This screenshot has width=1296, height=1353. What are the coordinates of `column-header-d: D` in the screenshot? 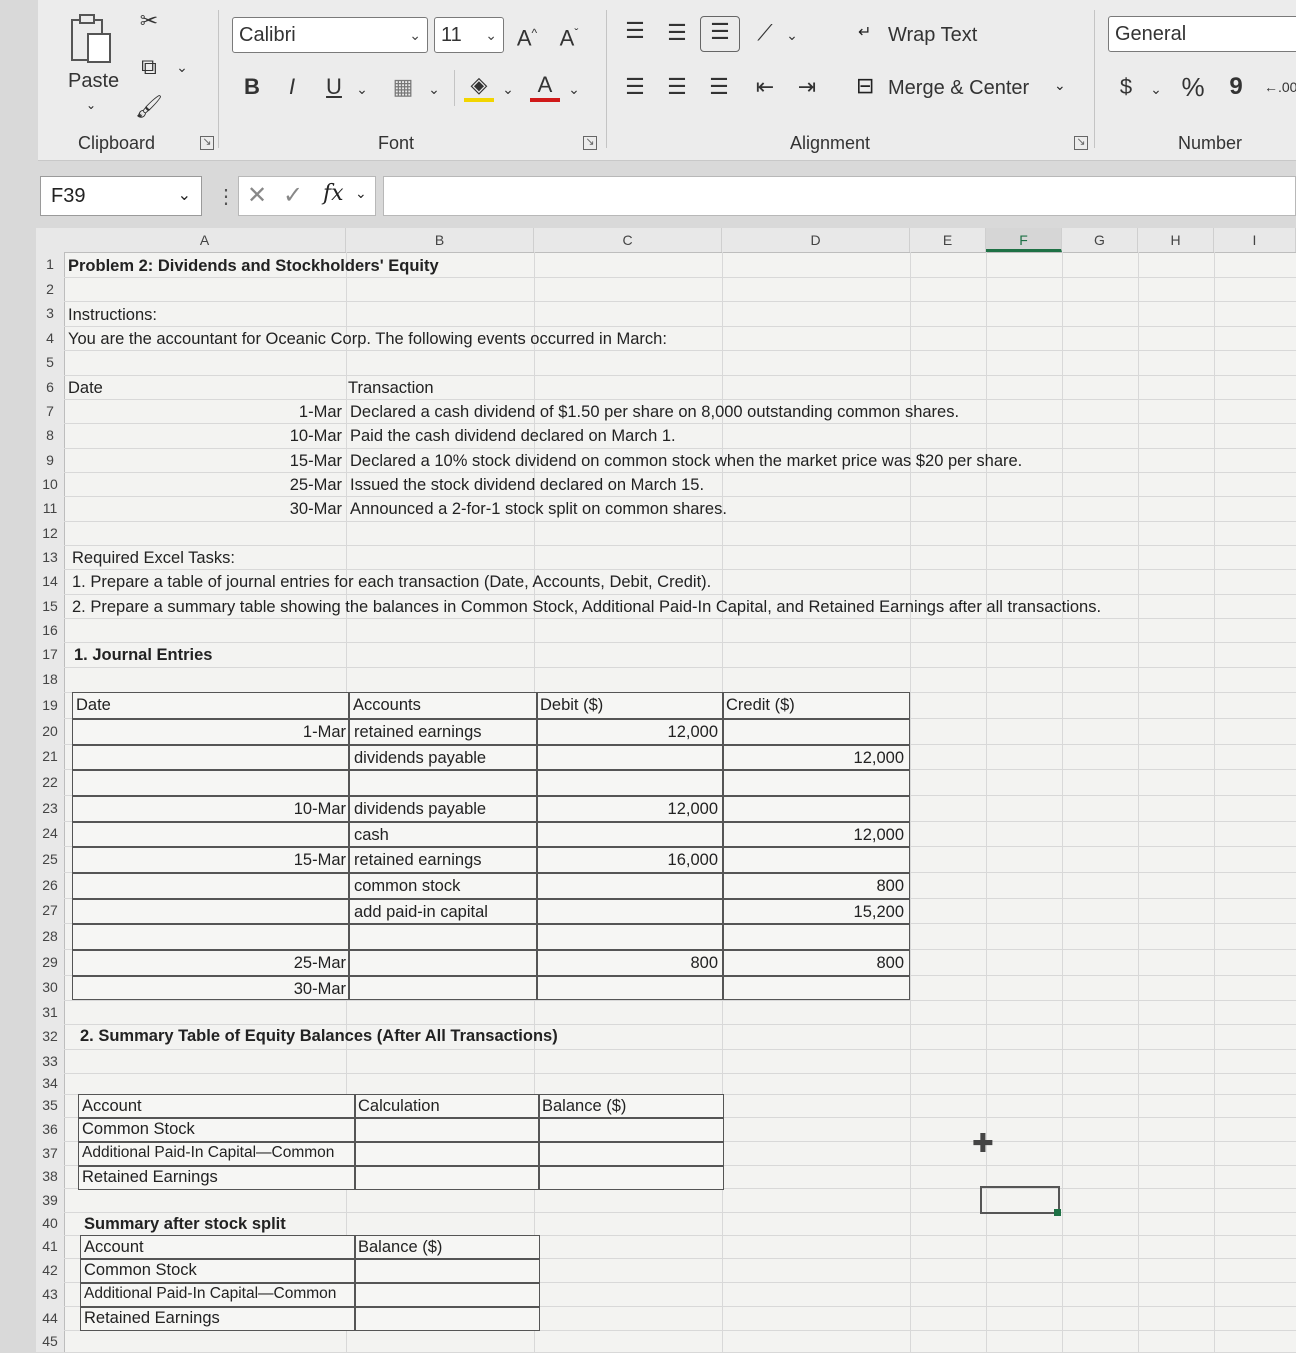 It's located at (816, 240).